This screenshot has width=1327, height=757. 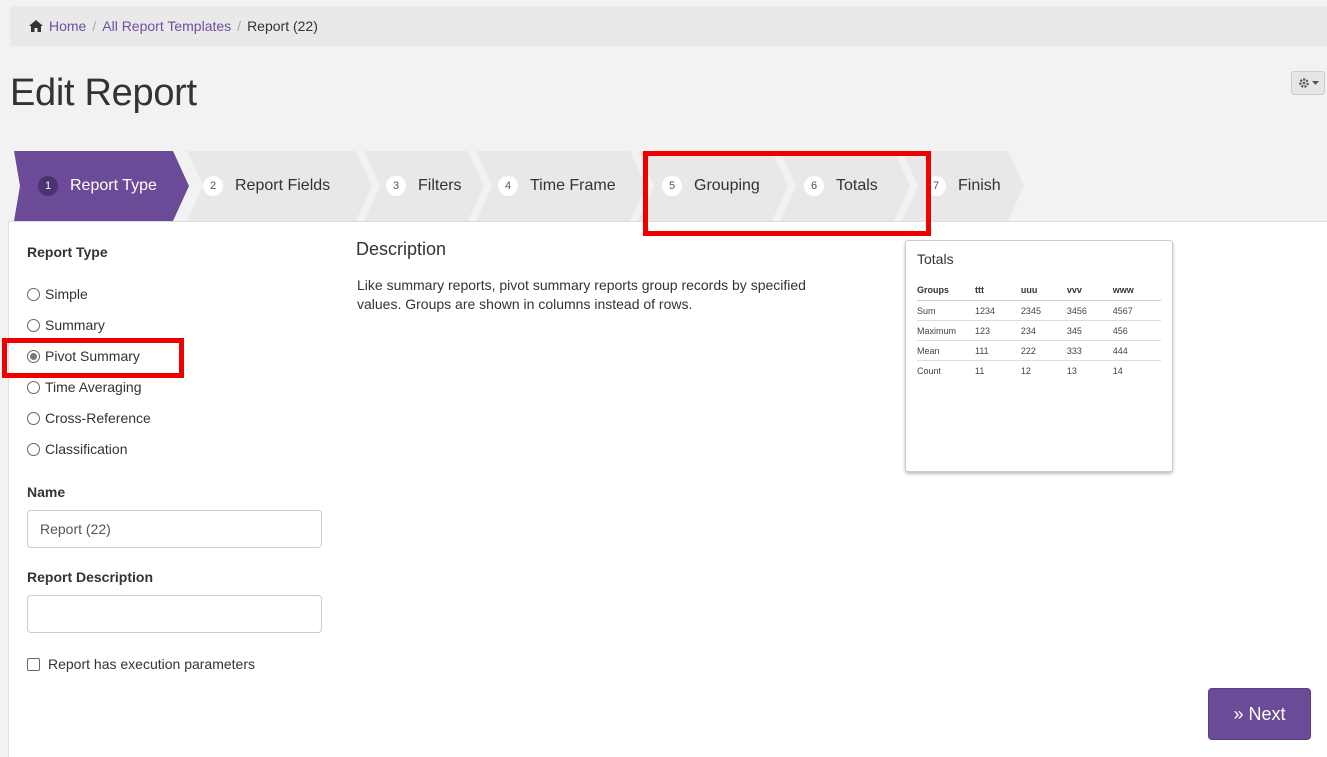 What do you see at coordinates (1089, 310) in the screenshot?
I see `table-cell: 3456` at bounding box center [1089, 310].